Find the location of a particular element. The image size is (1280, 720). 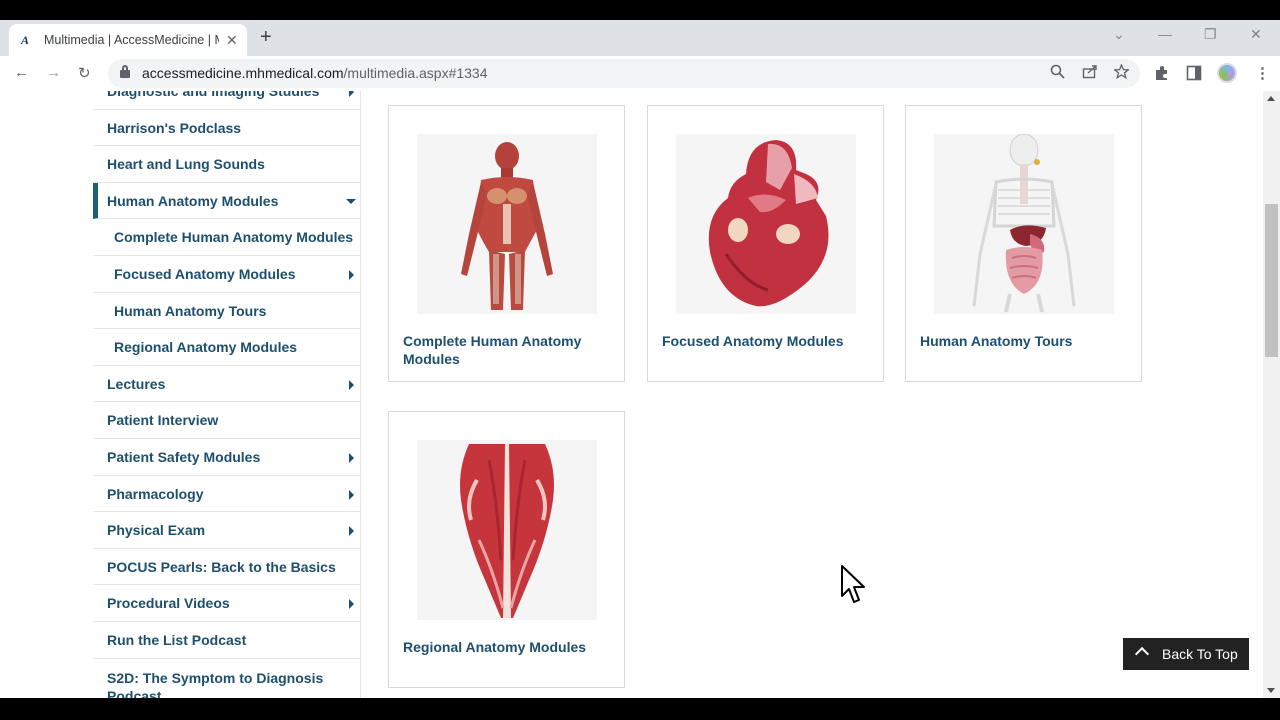

back-to-top-label: Back To Top is located at coordinates (1200, 654).